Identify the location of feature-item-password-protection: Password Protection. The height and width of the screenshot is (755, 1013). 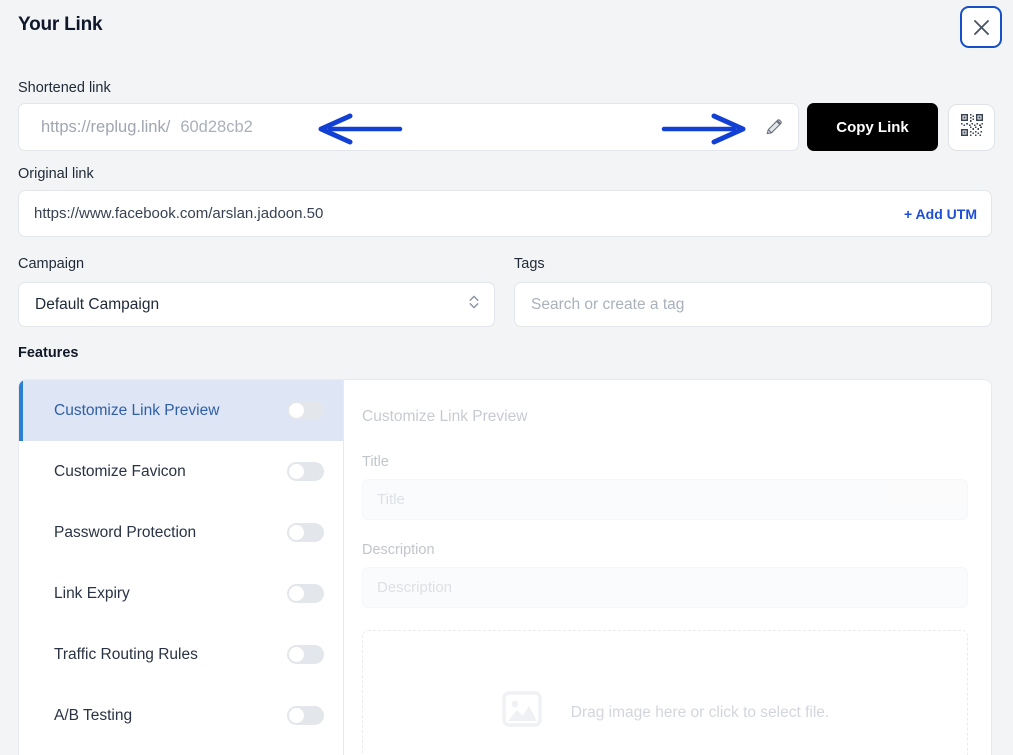
(181, 532).